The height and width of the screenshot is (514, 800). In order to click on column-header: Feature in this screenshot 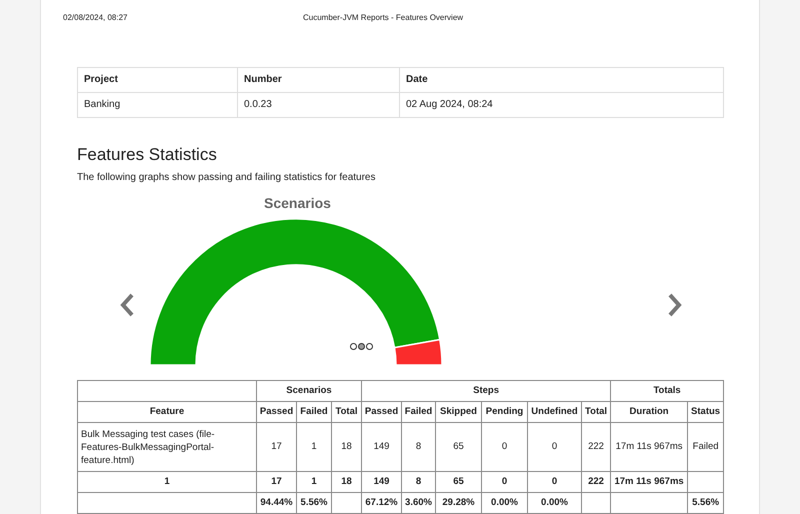, I will do `click(167, 412)`.